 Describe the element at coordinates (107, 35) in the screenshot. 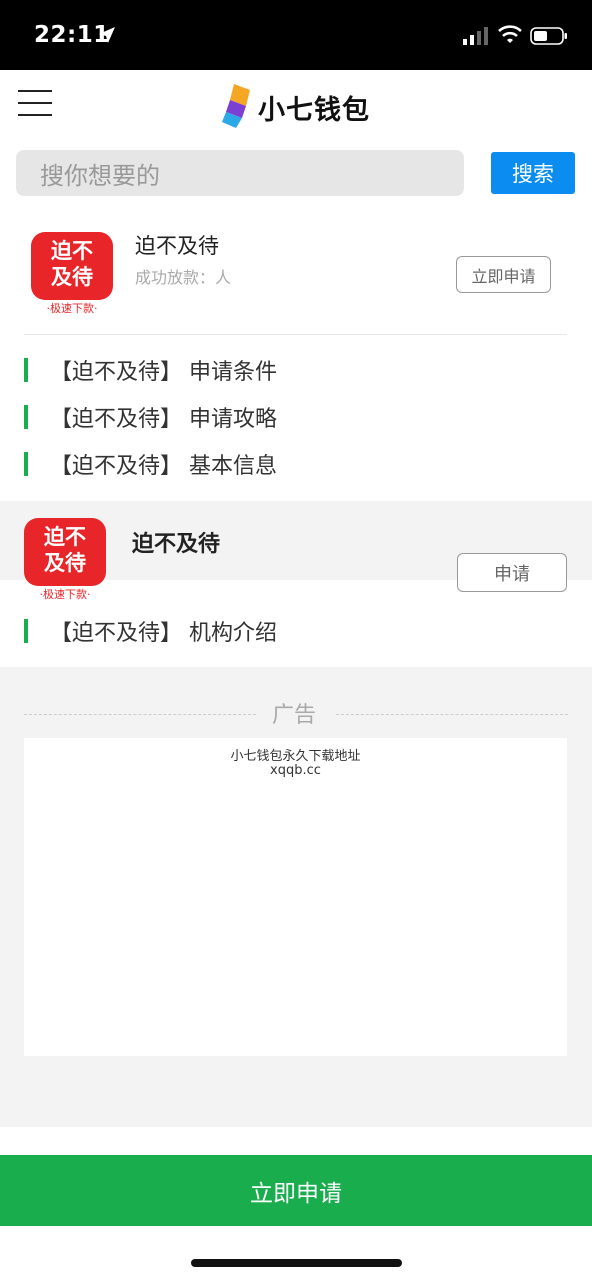

I see `location-arrow-icon` at that location.